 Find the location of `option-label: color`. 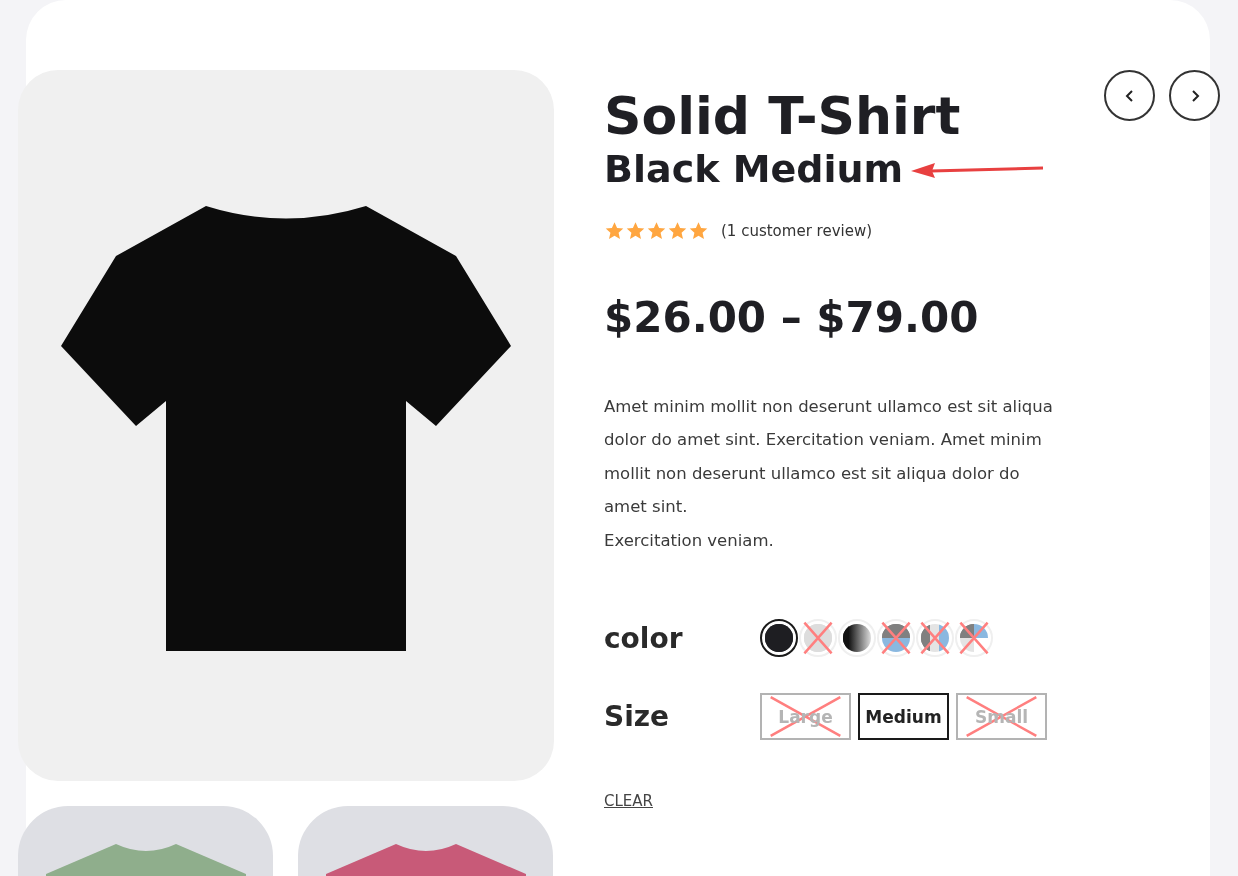

option-label: color is located at coordinates (644, 638).